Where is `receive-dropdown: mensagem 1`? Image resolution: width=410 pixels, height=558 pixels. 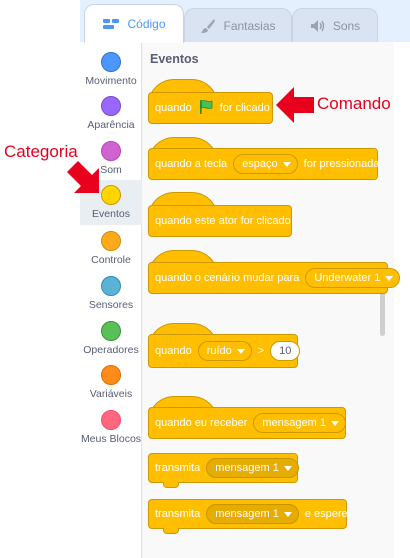 receive-dropdown: mensagem 1 is located at coordinates (299, 423).